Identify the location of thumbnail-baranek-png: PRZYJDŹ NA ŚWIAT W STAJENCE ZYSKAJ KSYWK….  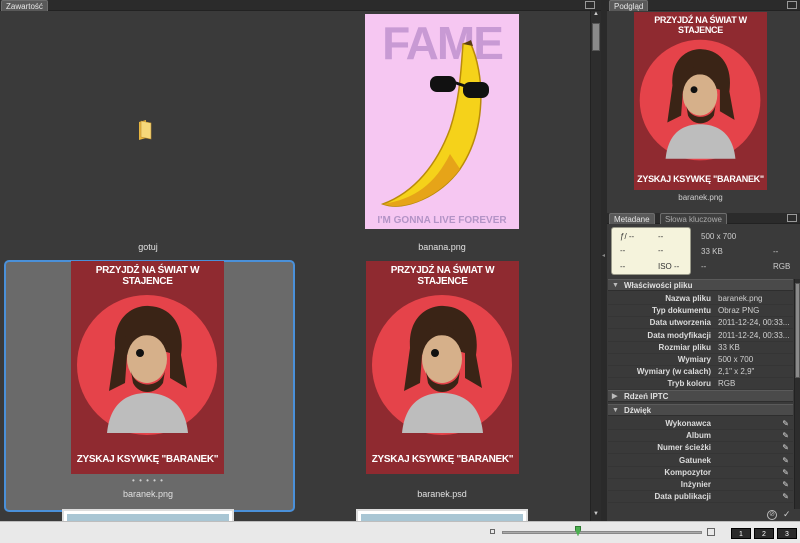
(147, 367).